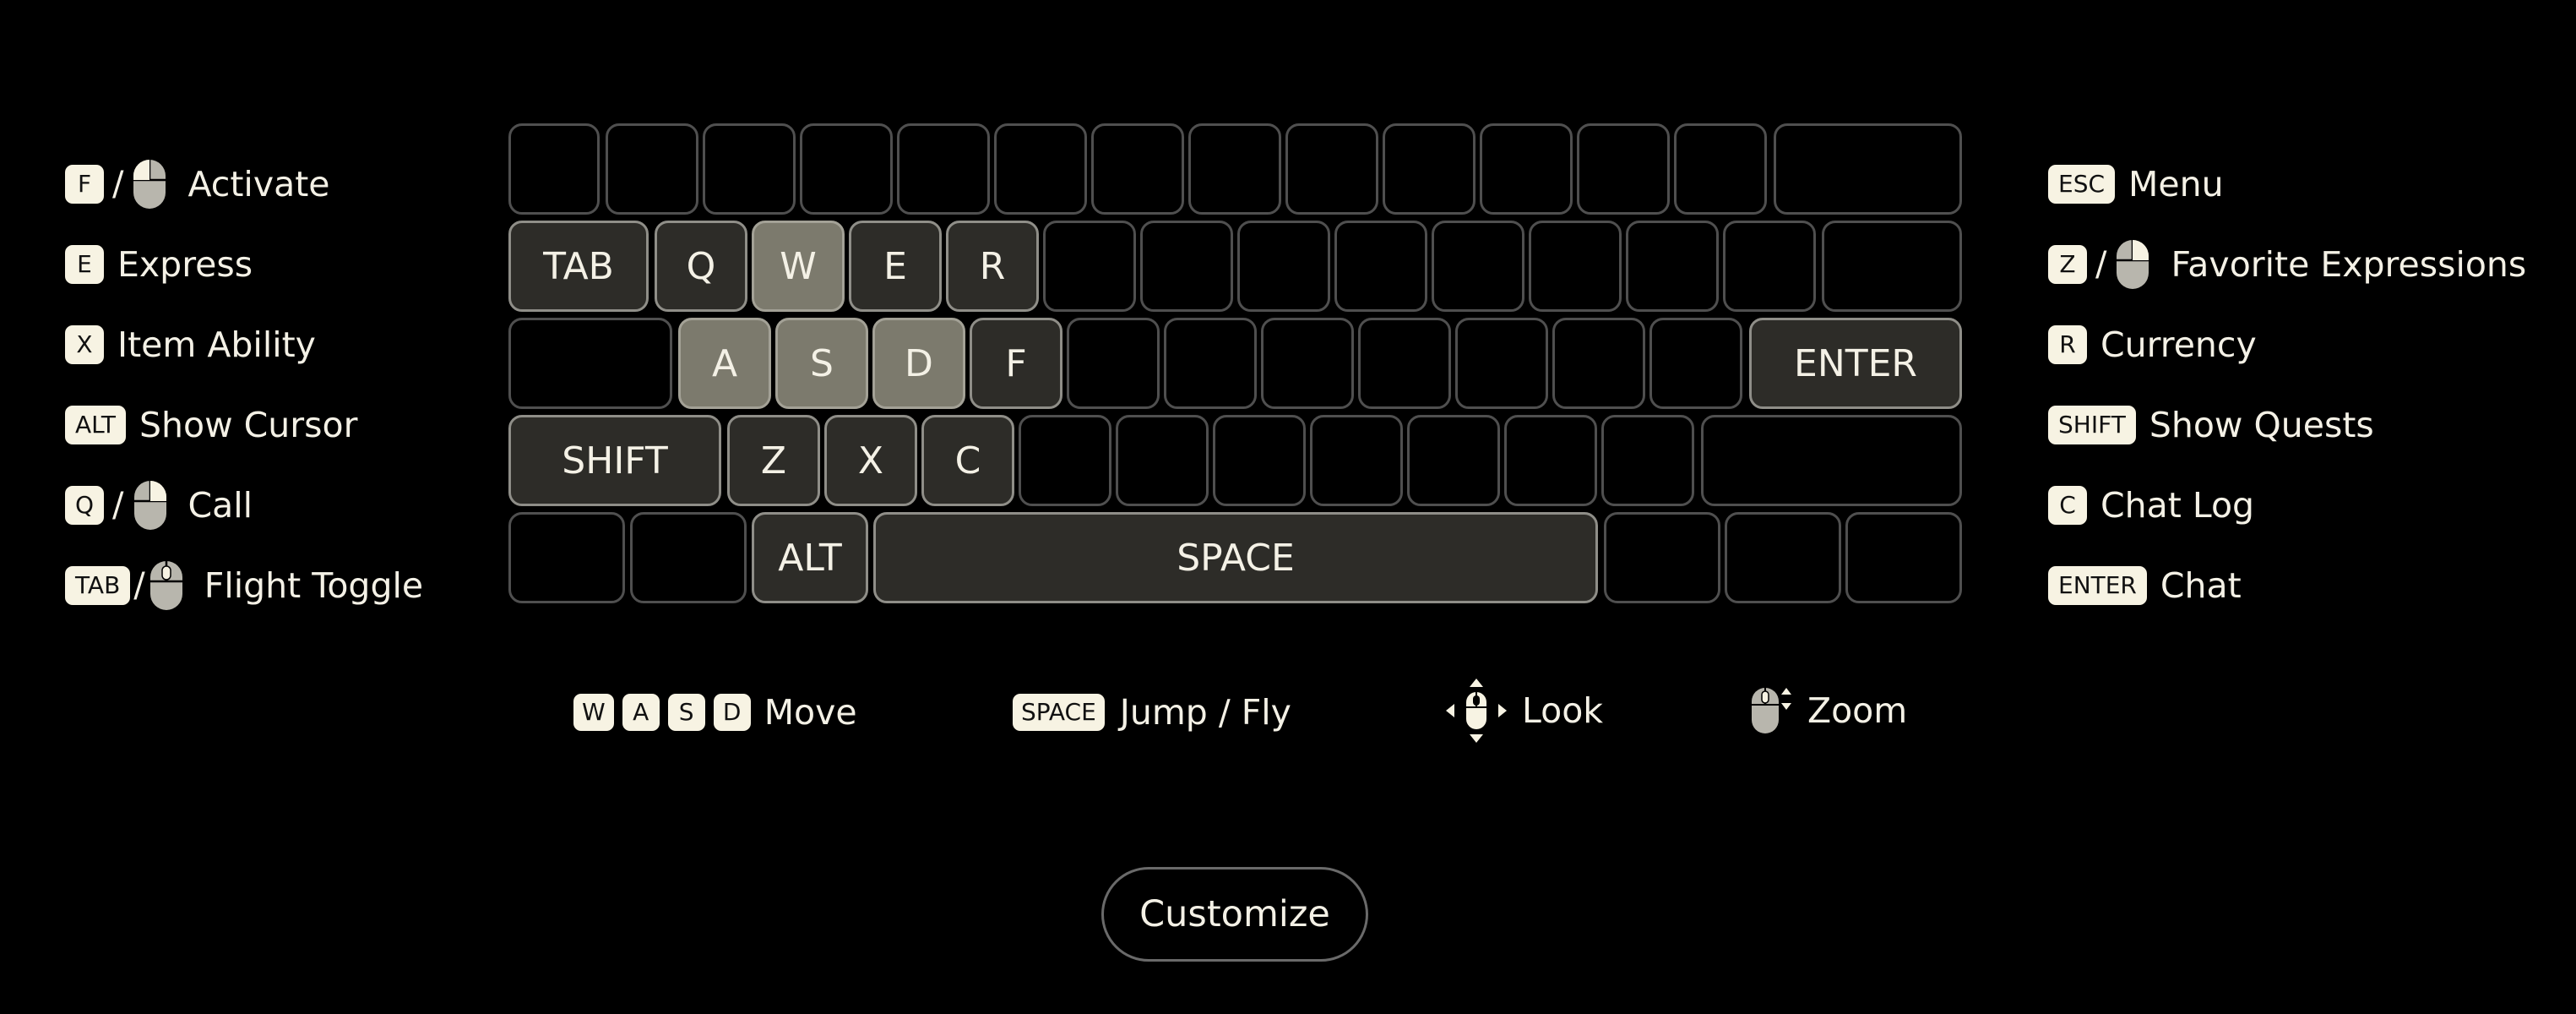  What do you see at coordinates (732, 712) in the screenshot?
I see `key-badge-d: D` at bounding box center [732, 712].